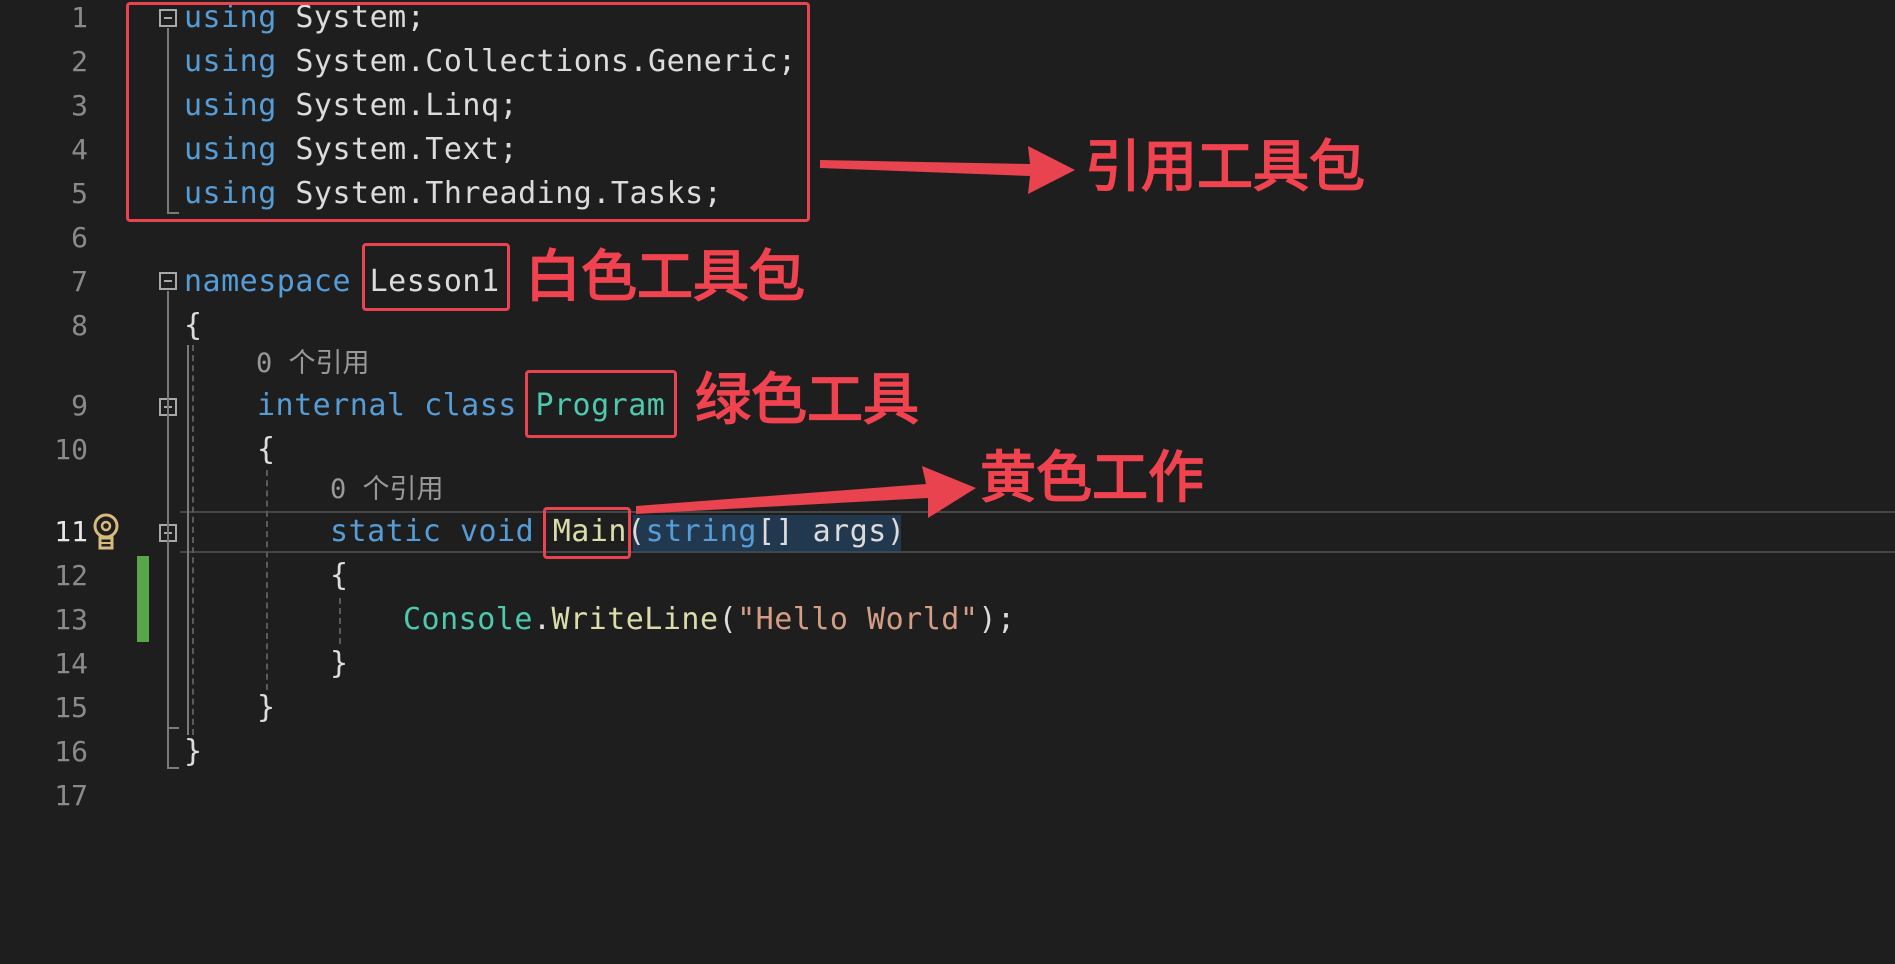 Image resolution: width=1895 pixels, height=964 pixels. I want to click on code-token: void, so click(497, 531).